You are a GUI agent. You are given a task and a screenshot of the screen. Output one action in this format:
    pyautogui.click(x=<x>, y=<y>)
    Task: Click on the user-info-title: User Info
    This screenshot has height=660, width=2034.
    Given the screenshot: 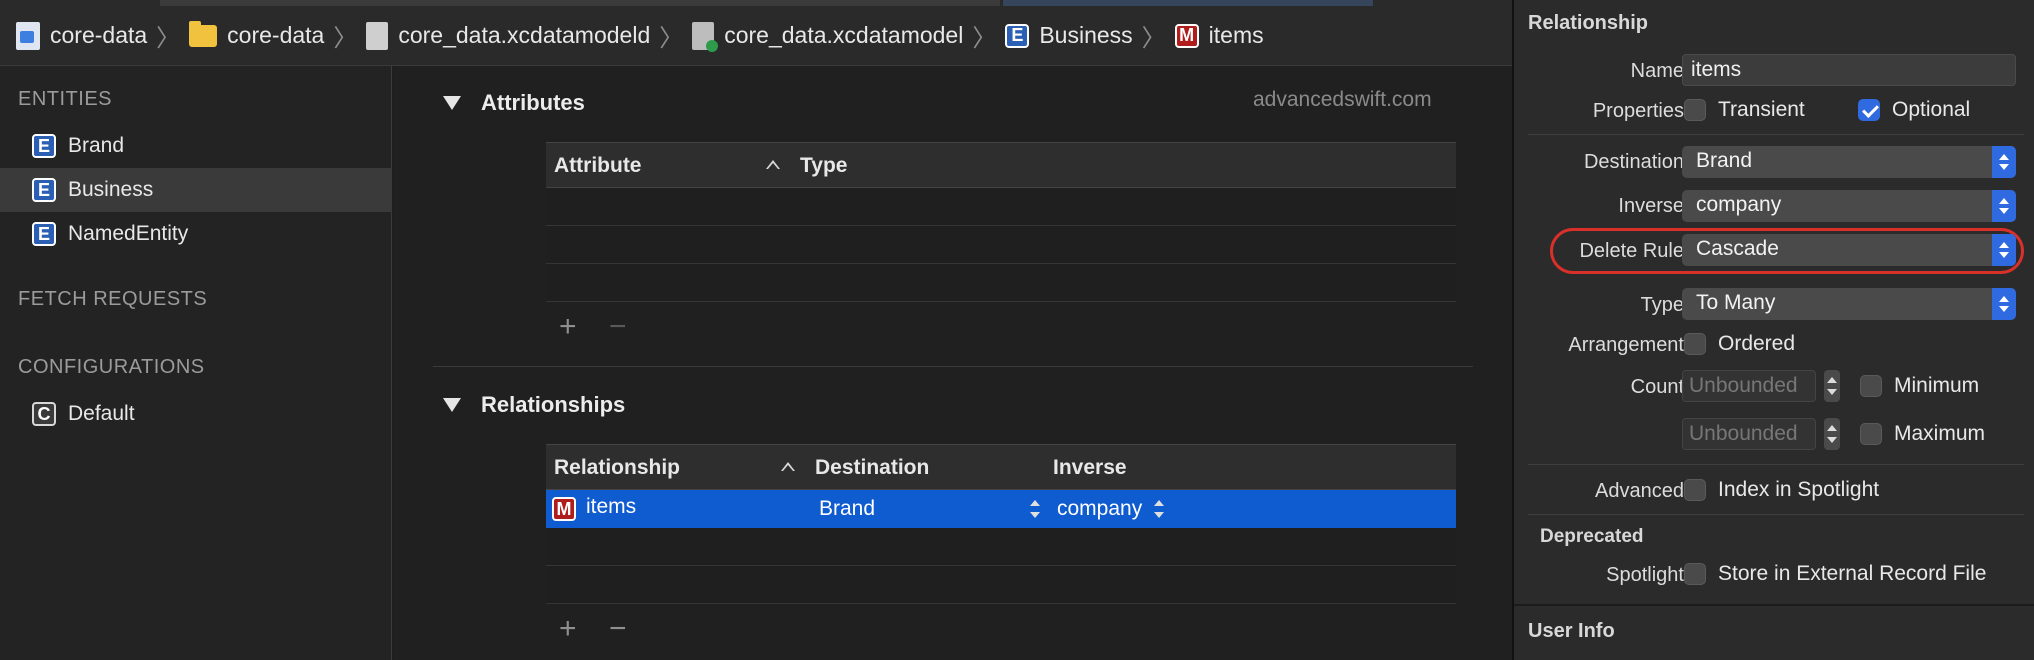 What is the action you would take?
    pyautogui.click(x=1571, y=631)
    